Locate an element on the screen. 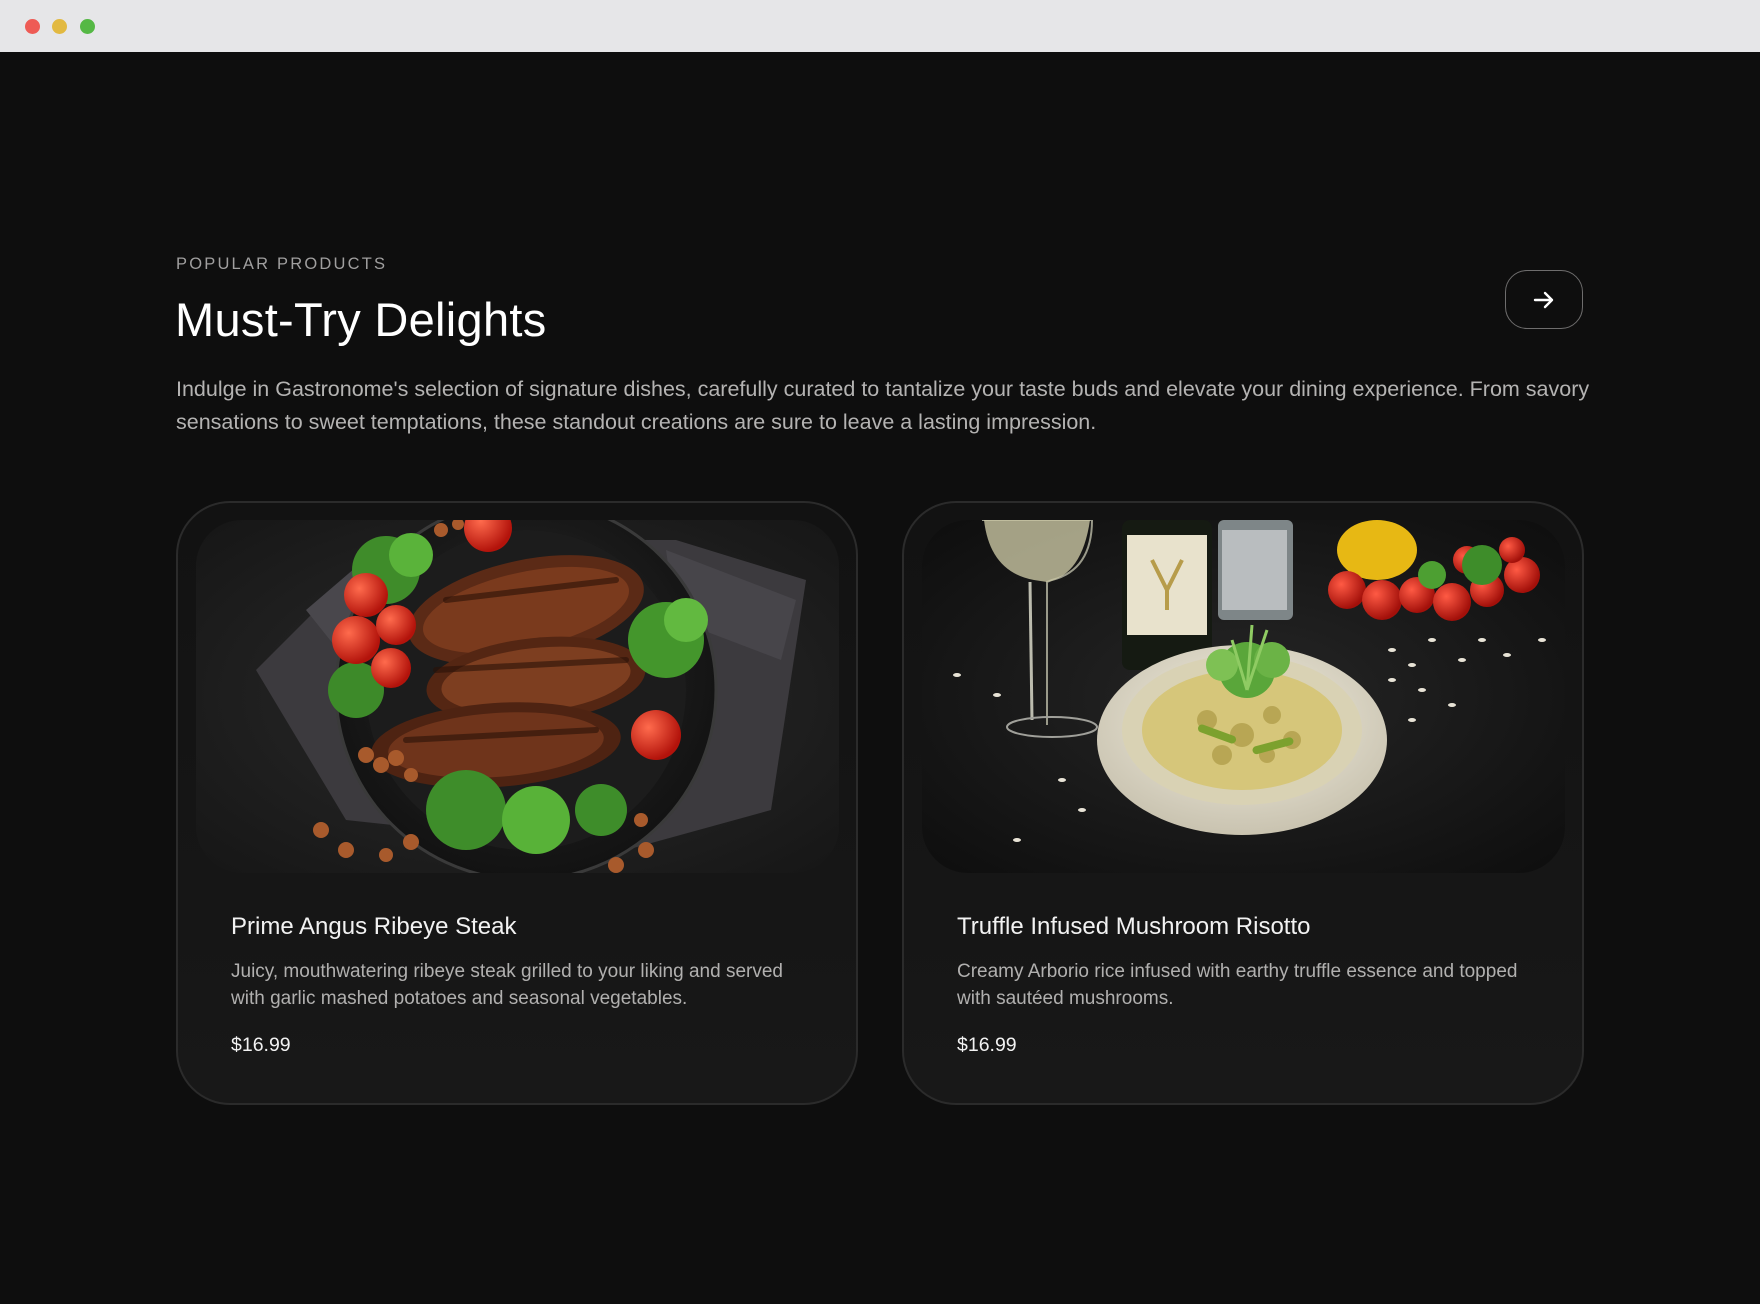  risotto-image is located at coordinates (1243, 696).